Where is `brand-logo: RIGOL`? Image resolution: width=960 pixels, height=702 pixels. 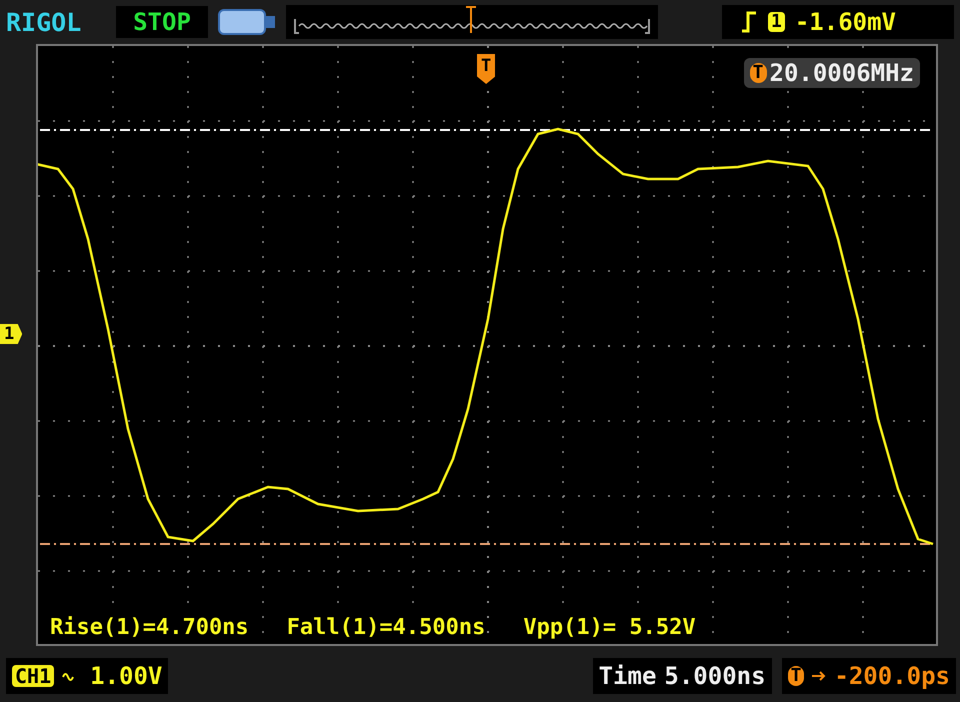
brand-logo: RIGOL is located at coordinates (44, 22).